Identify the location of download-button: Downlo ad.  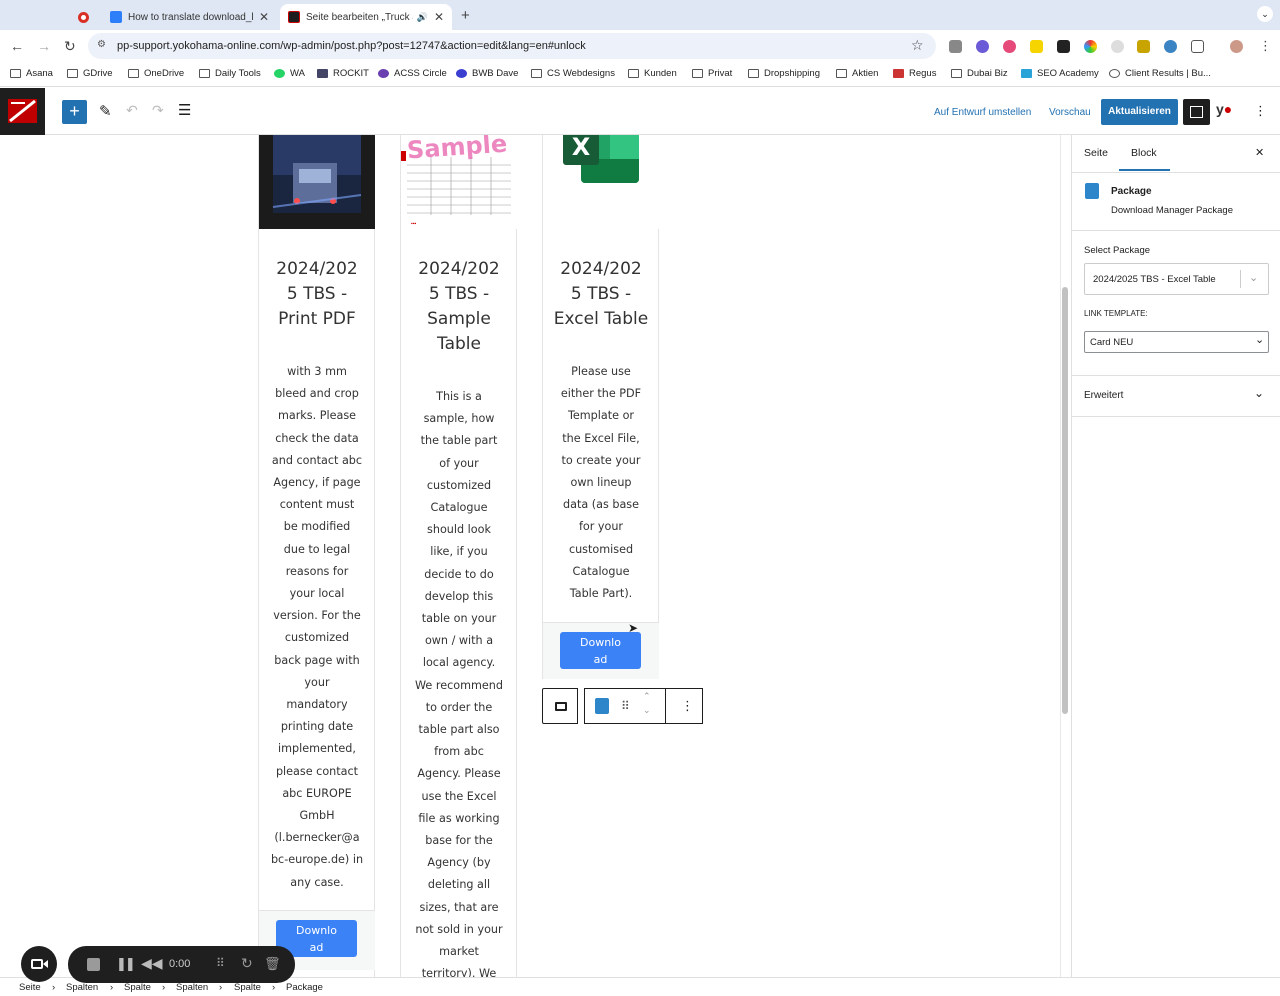
(600, 650).